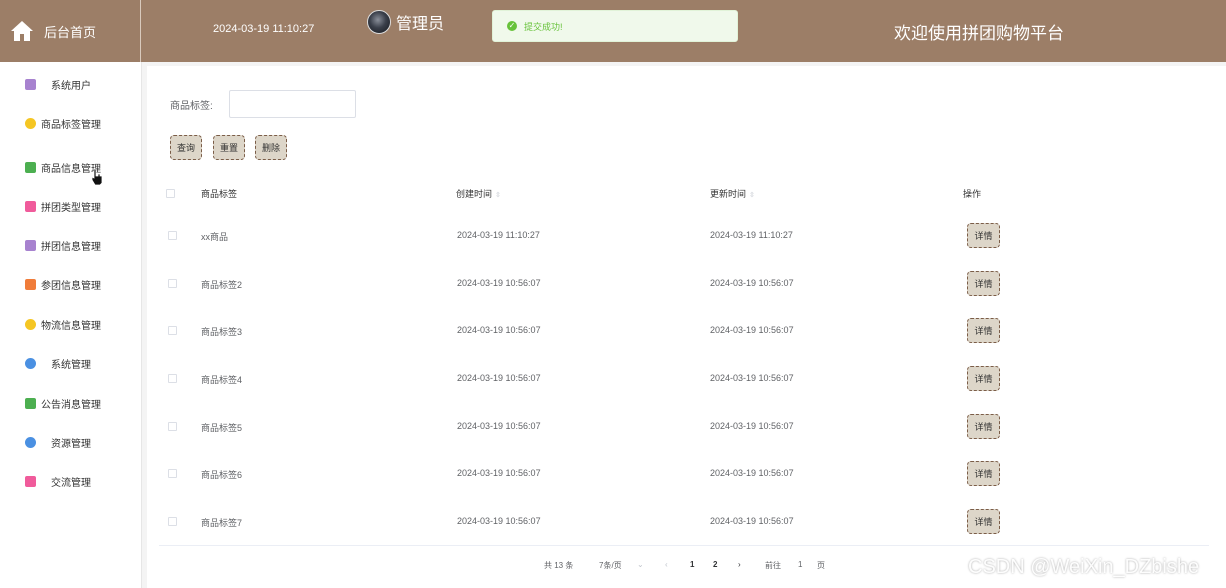 The image size is (1226, 588). What do you see at coordinates (191, 106) in the screenshot?
I see `filter-label: 商品标签:` at bounding box center [191, 106].